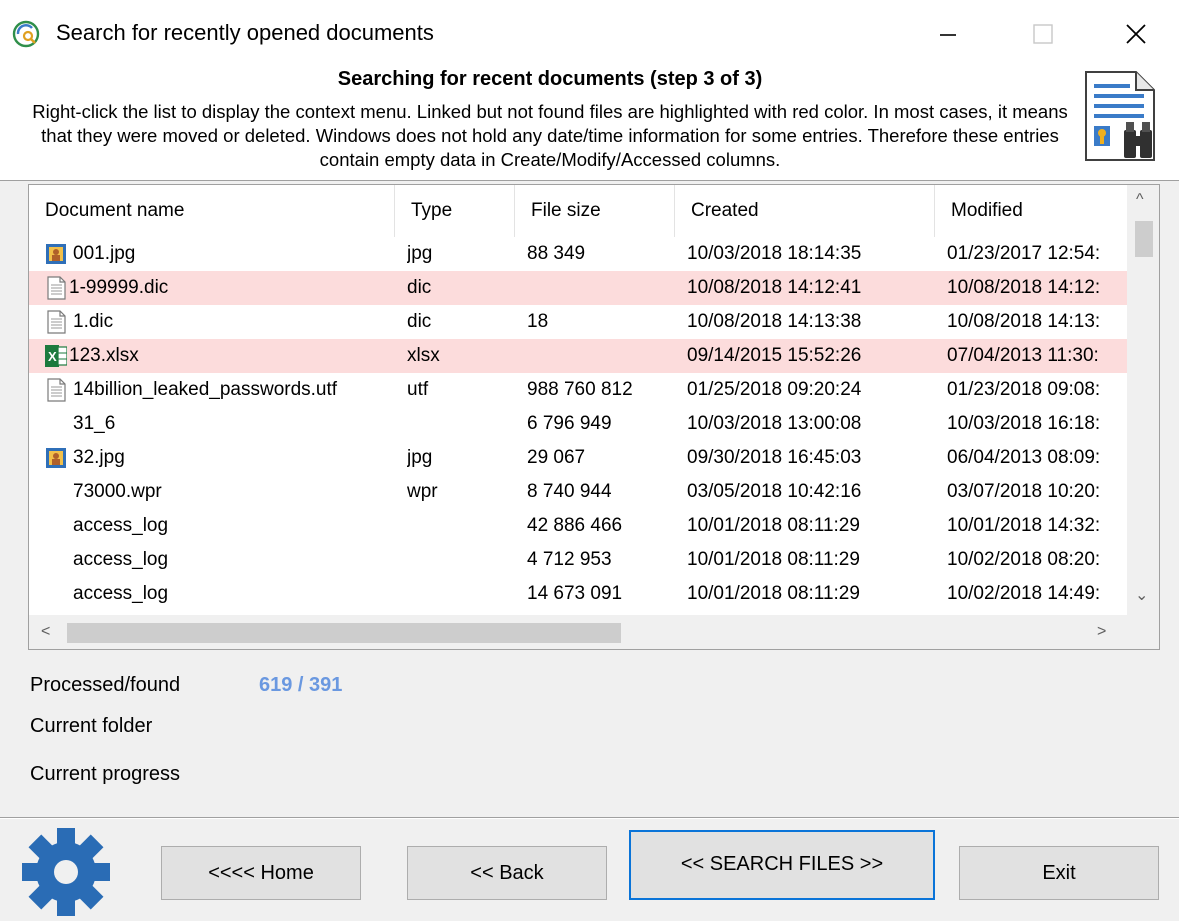  I want to click on footer-divider-highlight, so click(589, 818).